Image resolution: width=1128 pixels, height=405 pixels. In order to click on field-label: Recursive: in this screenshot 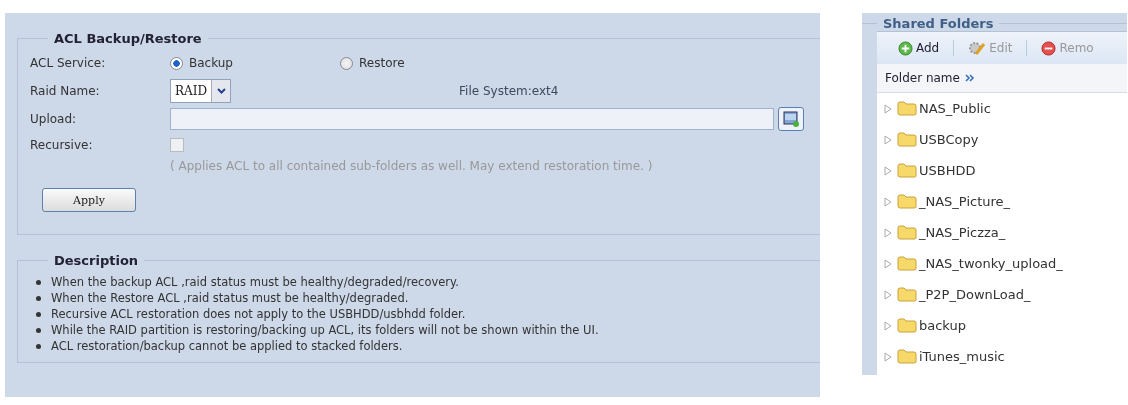, I will do `click(62, 145)`.